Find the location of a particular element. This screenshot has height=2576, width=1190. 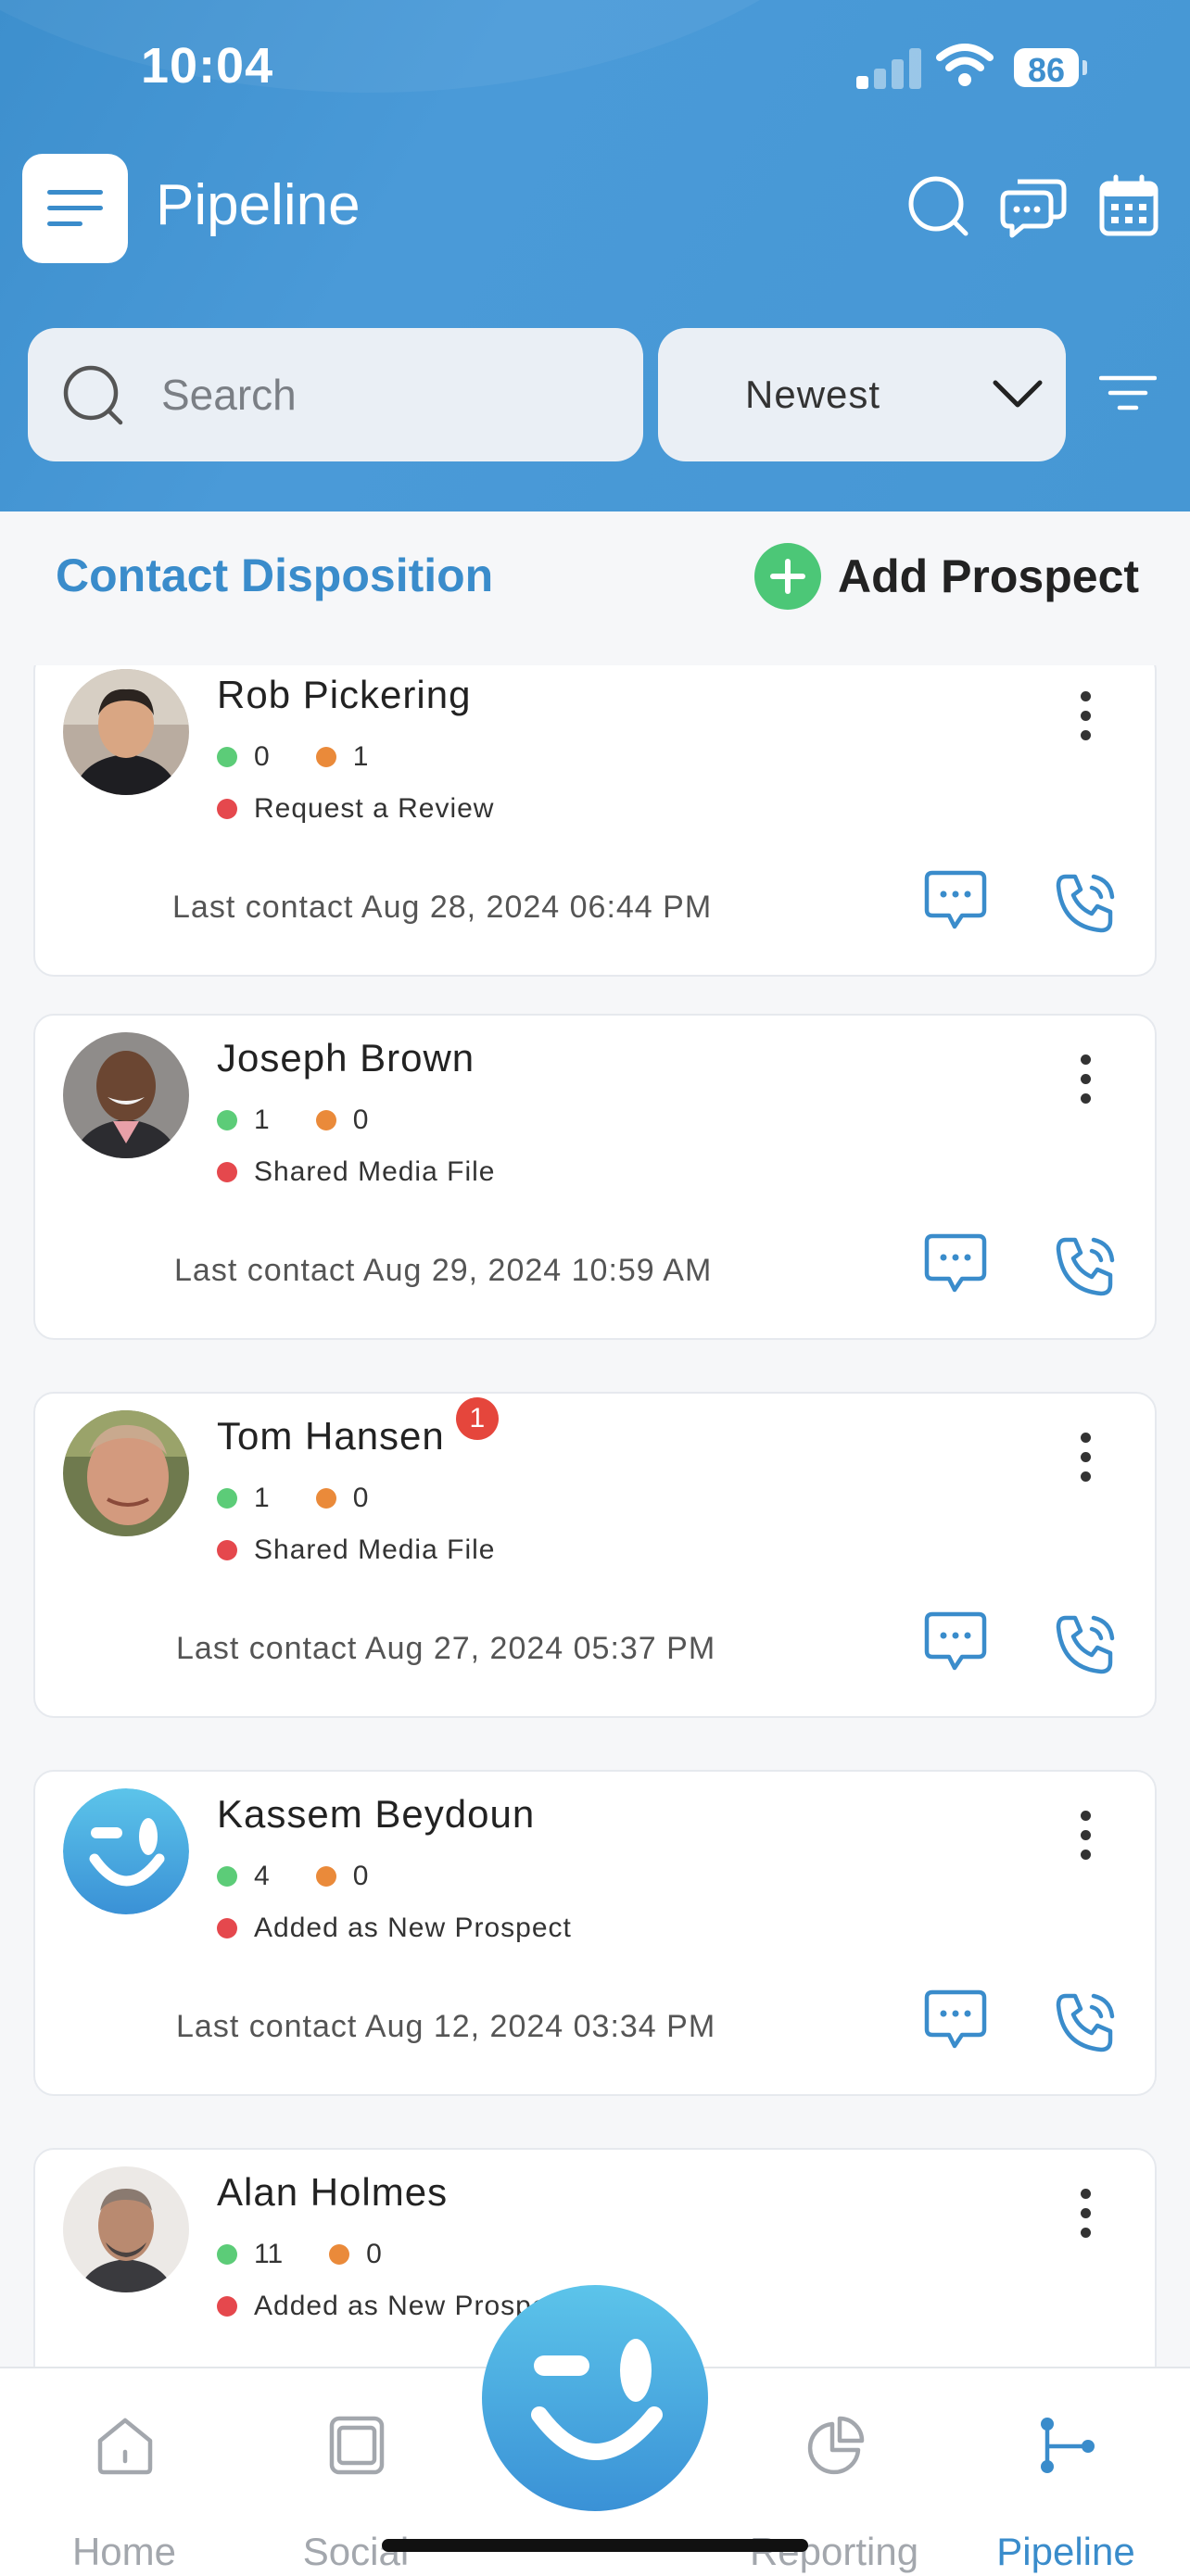

filter-icon is located at coordinates (1128, 394).